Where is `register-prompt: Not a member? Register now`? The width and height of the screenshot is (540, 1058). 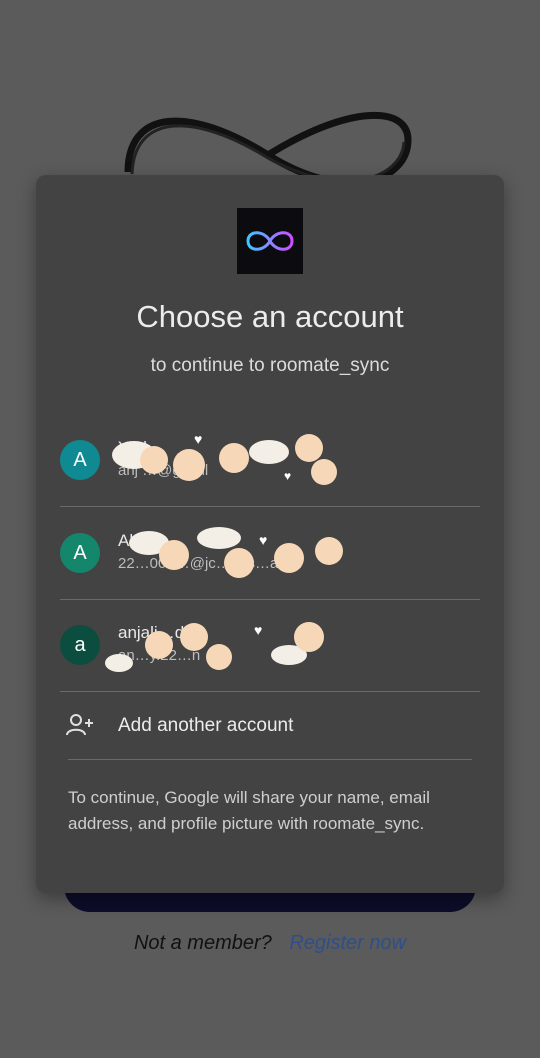
register-prompt: Not a member? Register now is located at coordinates (270, 943).